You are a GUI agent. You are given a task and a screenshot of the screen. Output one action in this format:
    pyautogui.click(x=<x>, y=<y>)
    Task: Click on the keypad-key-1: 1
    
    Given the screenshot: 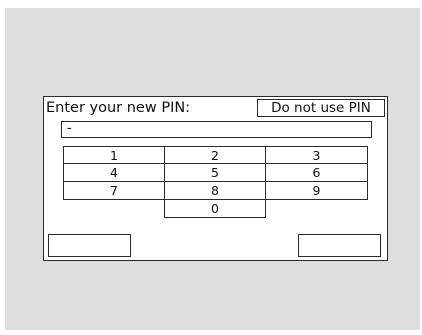 What is the action you would take?
    pyautogui.click(x=114, y=155)
    